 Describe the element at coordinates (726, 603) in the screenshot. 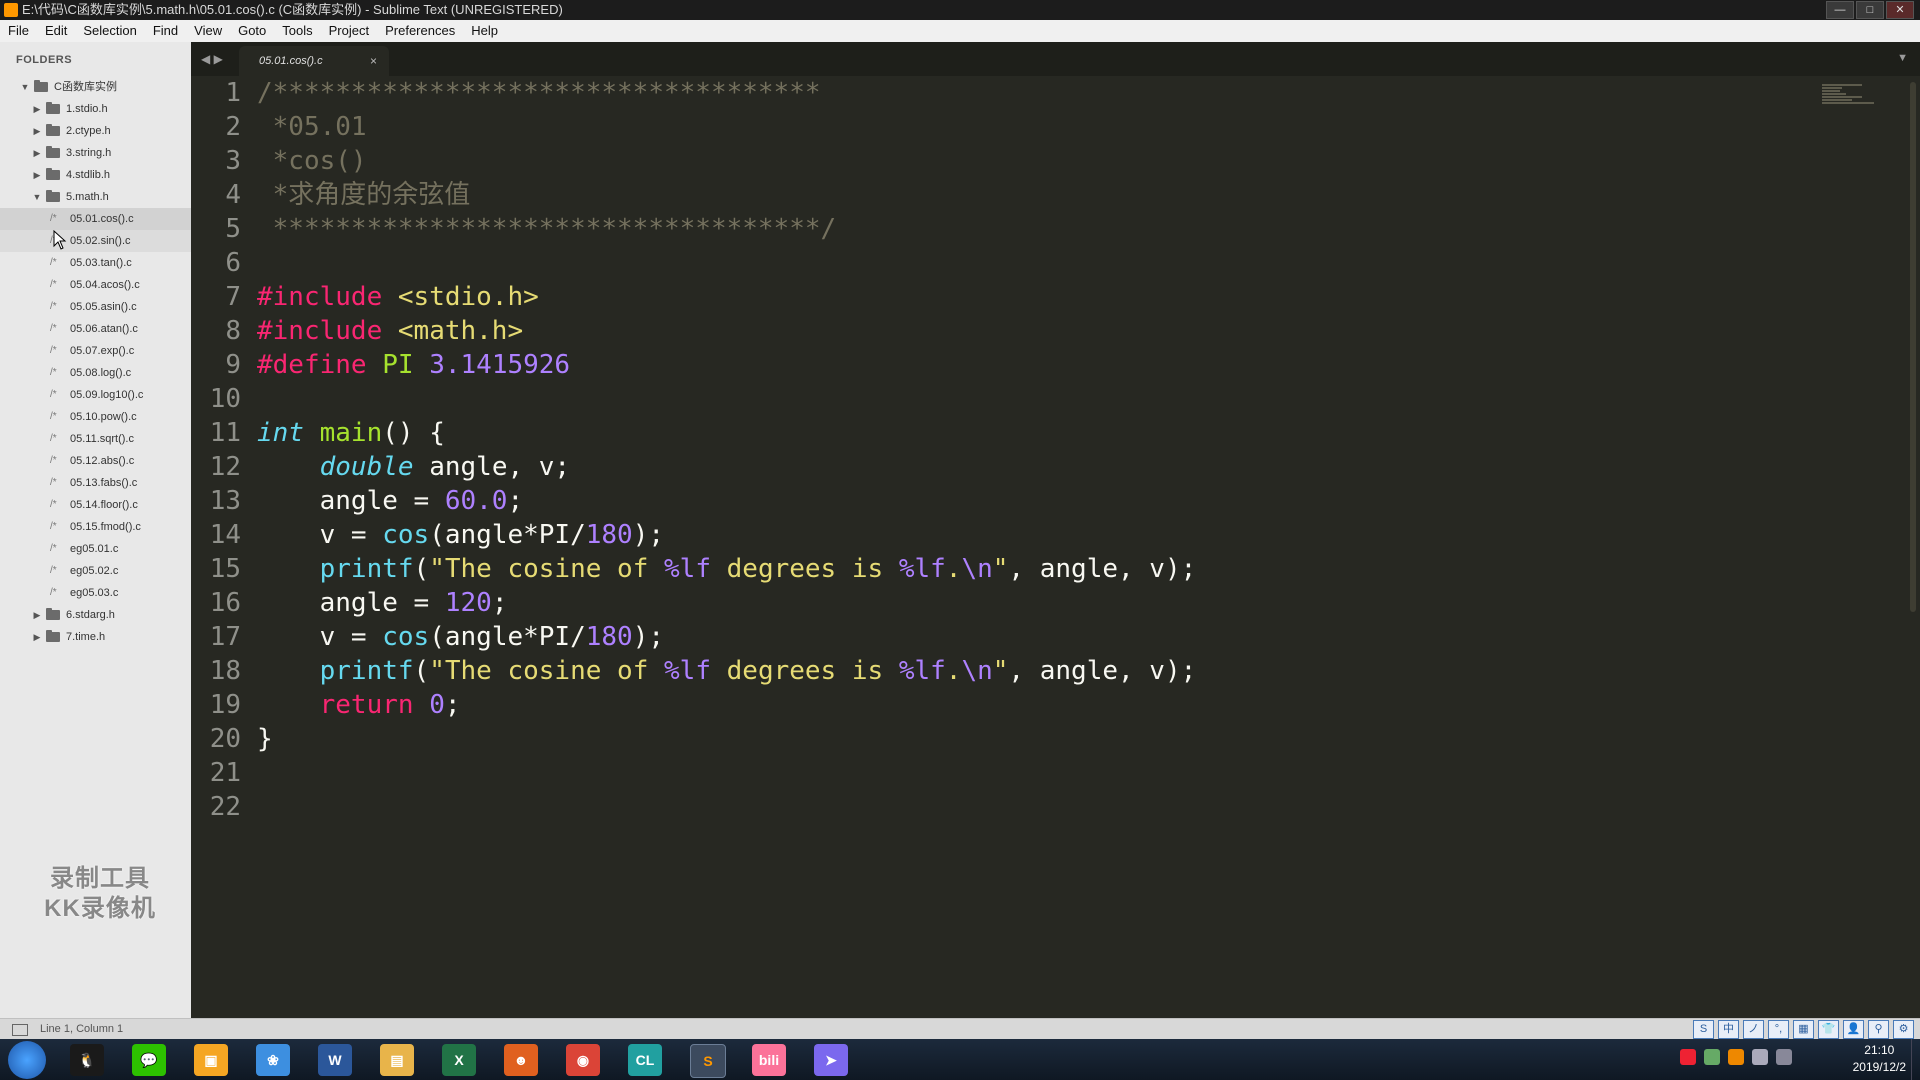

I see `code-line: angle = 120;` at that location.